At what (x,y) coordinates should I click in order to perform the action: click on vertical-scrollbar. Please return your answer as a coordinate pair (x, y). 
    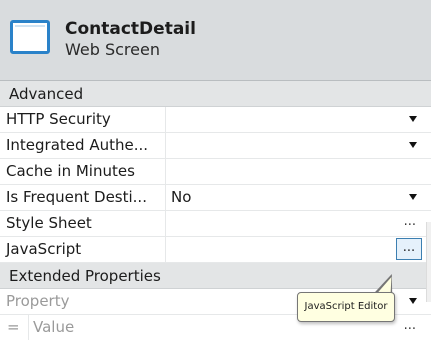
    Looking at the image, I should click on (428, 262).